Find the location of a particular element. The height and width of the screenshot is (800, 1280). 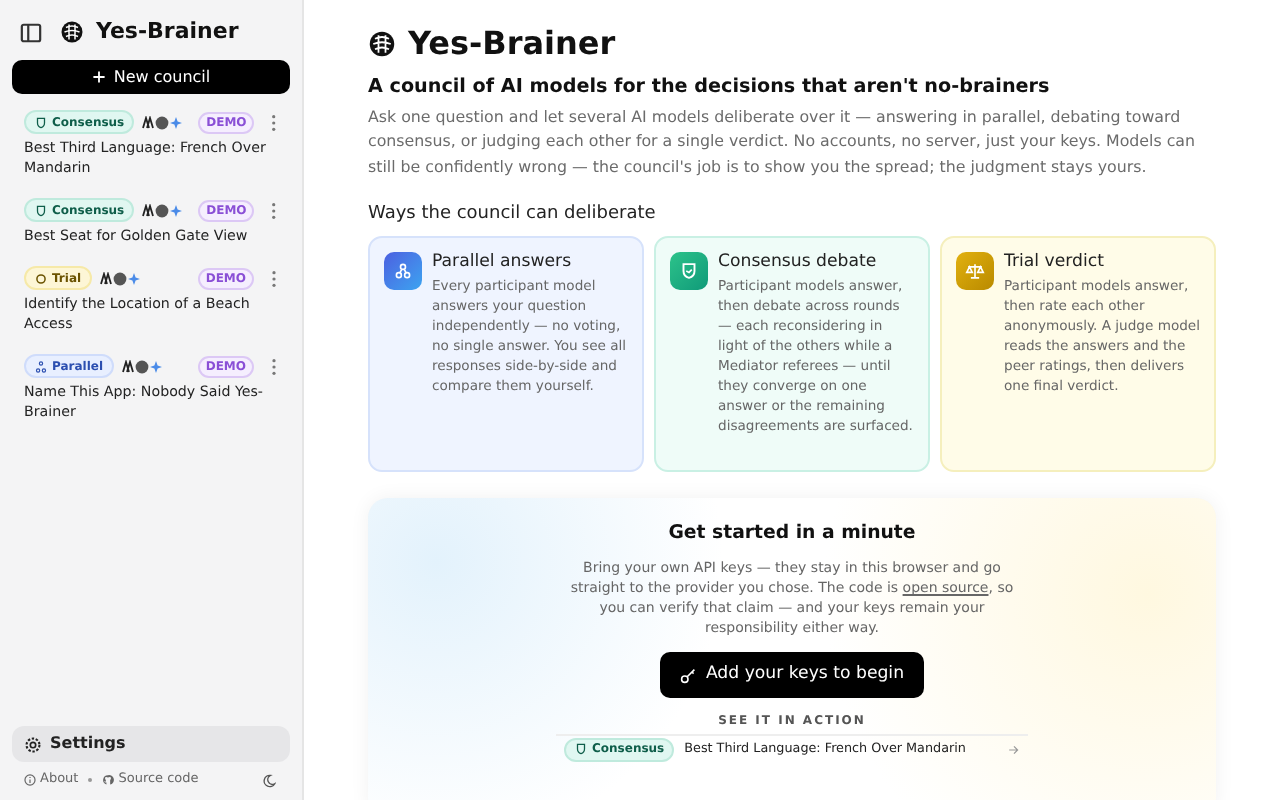

info-icon is located at coordinates (30, 780).